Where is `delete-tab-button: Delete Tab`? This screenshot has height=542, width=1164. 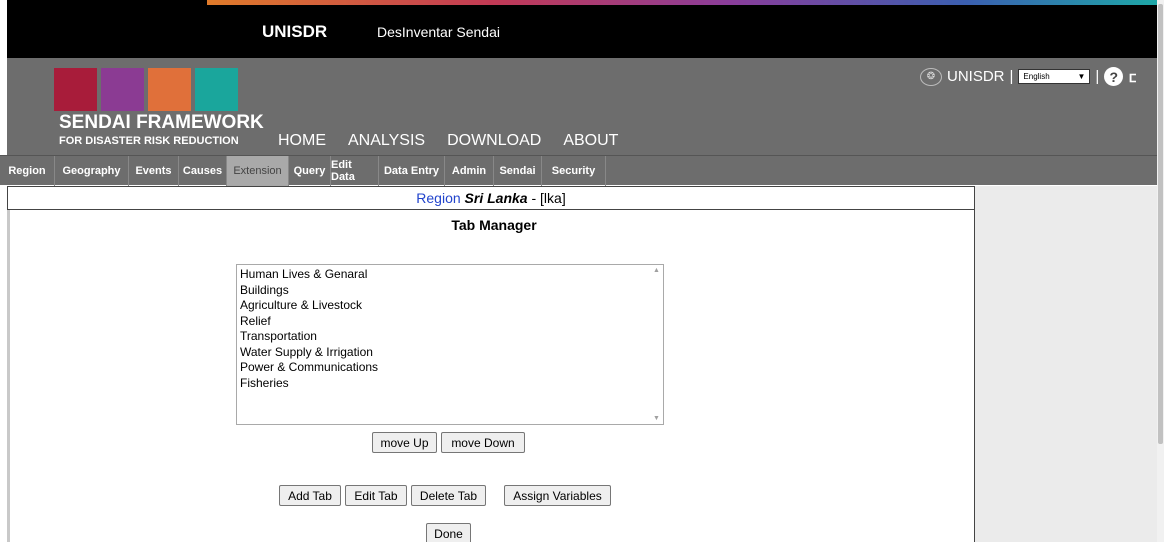 delete-tab-button: Delete Tab is located at coordinates (448, 495).